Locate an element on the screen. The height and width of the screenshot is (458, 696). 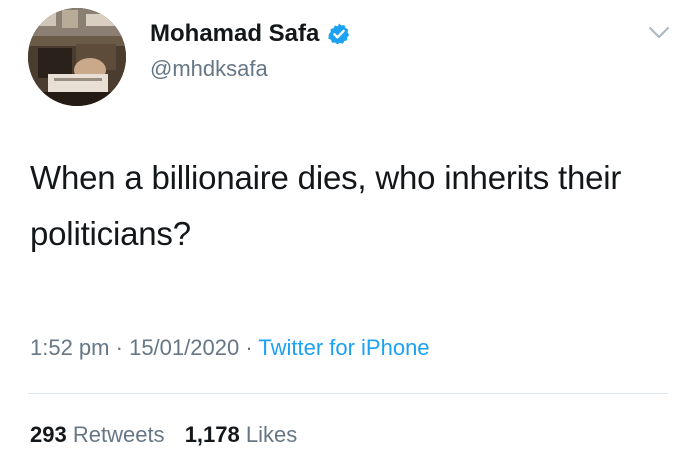
retweets-stat: 293 Retweets is located at coordinates (97, 434).